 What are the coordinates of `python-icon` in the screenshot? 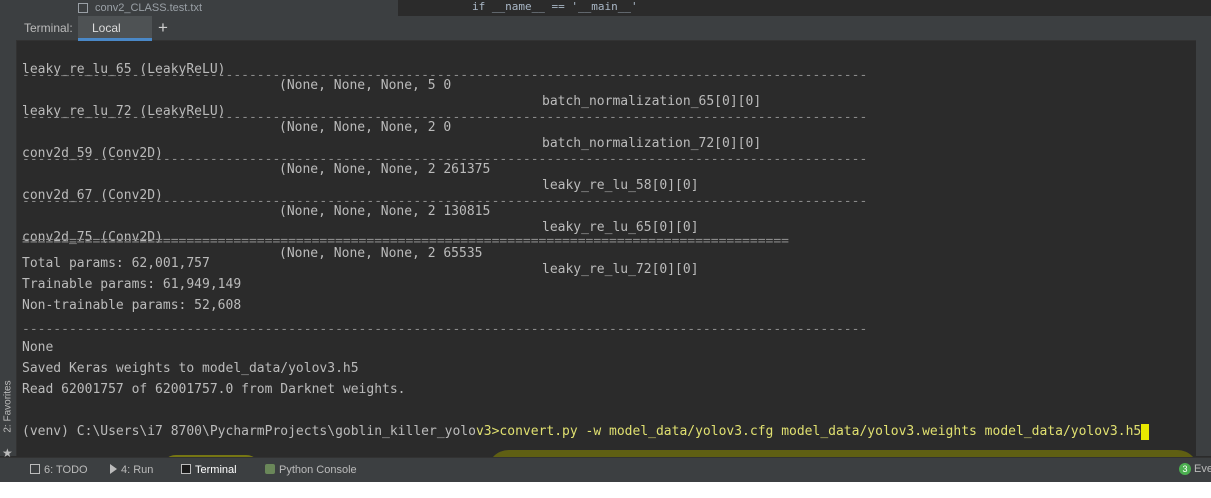 It's located at (270, 469).